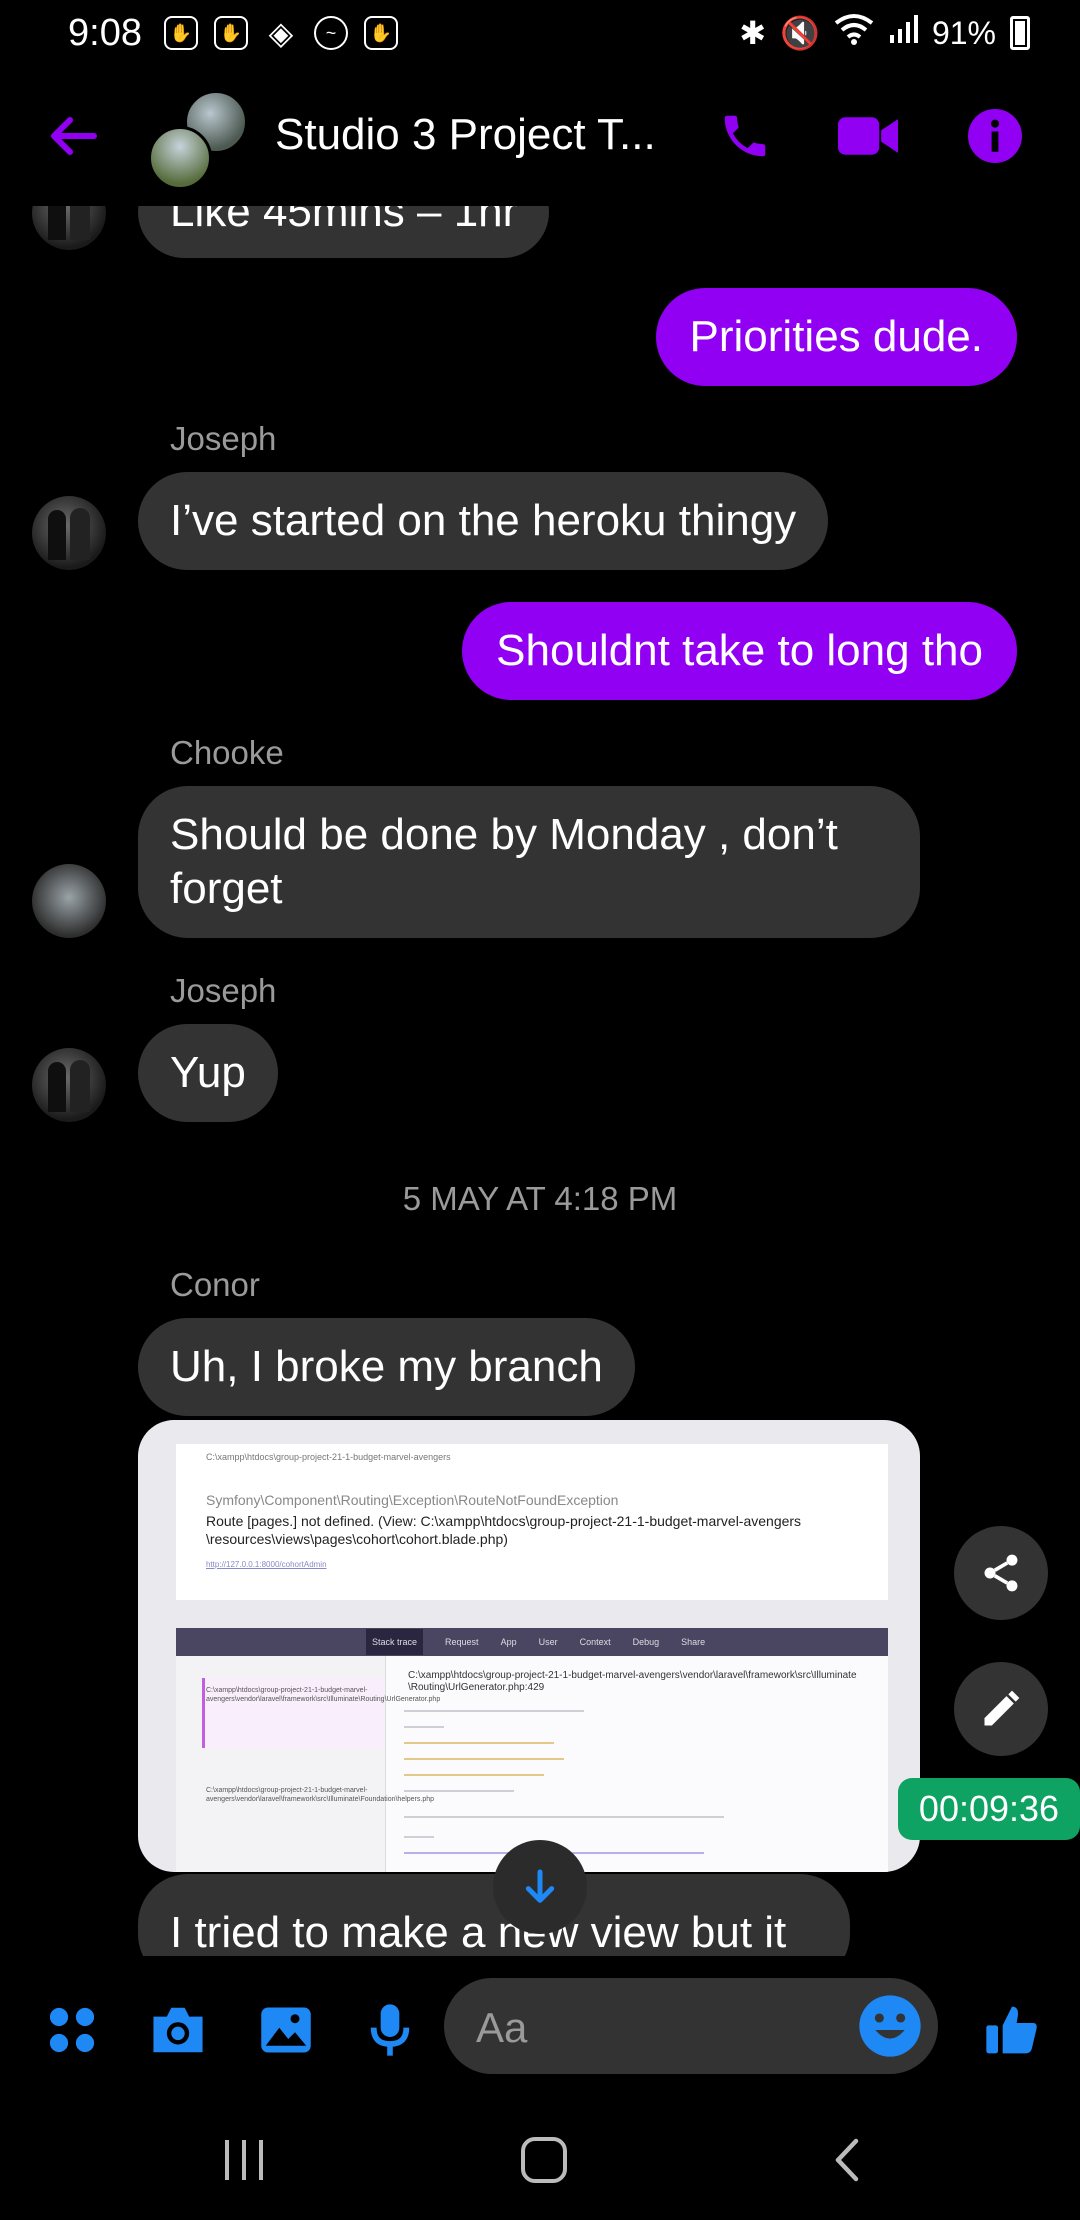  Describe the element at coordinates (753, 33) in the screenshot. I see `bluetooth-icon: ✱` at that location.